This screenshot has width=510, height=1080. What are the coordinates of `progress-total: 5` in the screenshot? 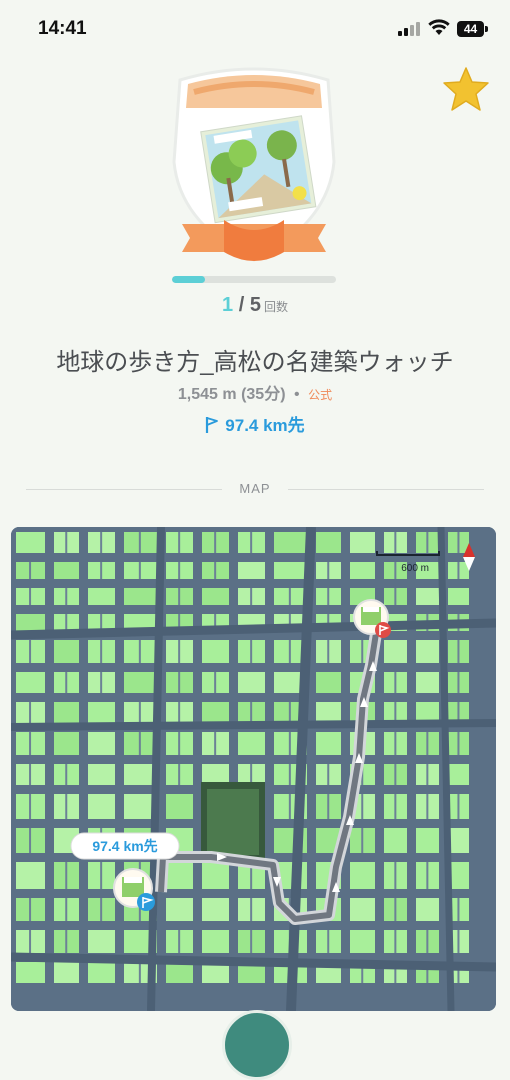 It's located at (255, 305).